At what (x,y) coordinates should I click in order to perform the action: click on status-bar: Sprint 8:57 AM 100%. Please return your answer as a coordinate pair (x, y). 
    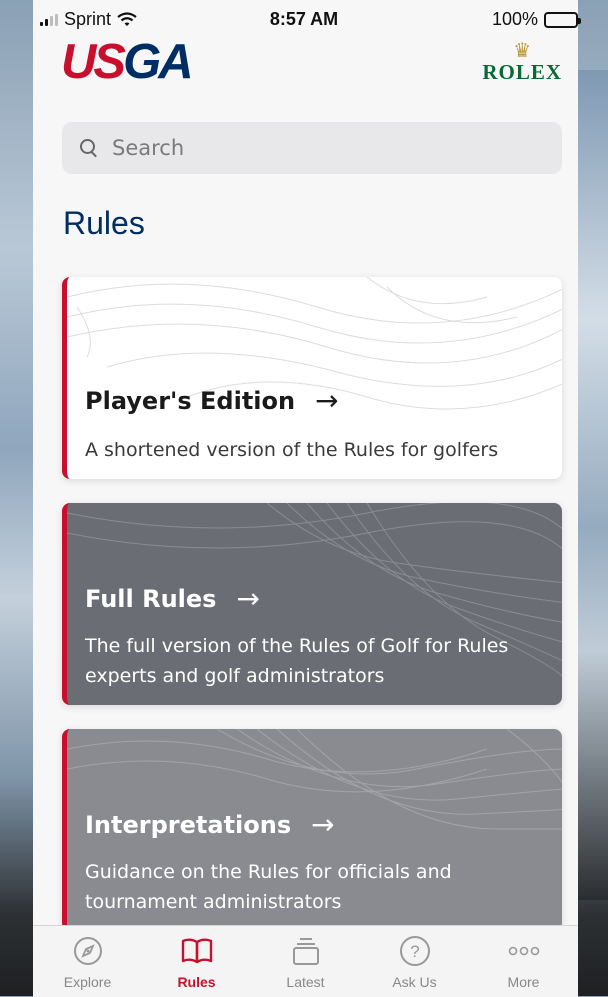
    Looking at the image, I should click on (304, 20).